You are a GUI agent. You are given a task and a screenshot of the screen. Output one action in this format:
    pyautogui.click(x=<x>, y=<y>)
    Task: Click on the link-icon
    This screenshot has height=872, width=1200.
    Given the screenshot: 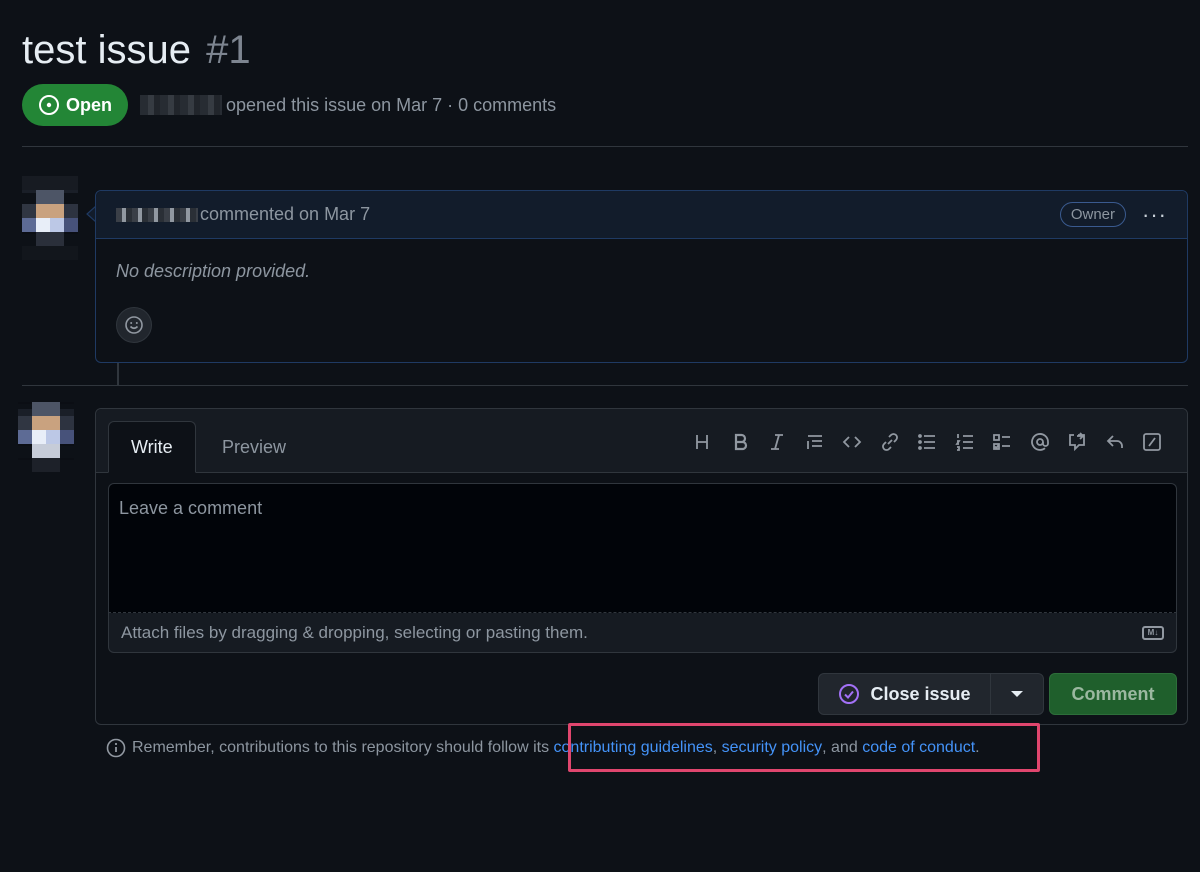 What is the action you would take?
    pyautogui.click(x=890, y=442)
    